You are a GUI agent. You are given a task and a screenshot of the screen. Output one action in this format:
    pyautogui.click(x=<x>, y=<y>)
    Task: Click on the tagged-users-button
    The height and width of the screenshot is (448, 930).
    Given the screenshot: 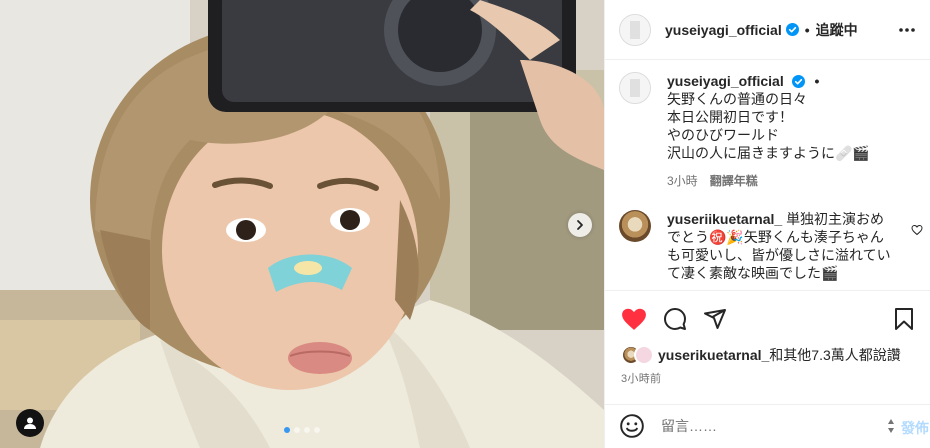 What is the action you would take?
    pyautogui.click(x=30, y=423)
    